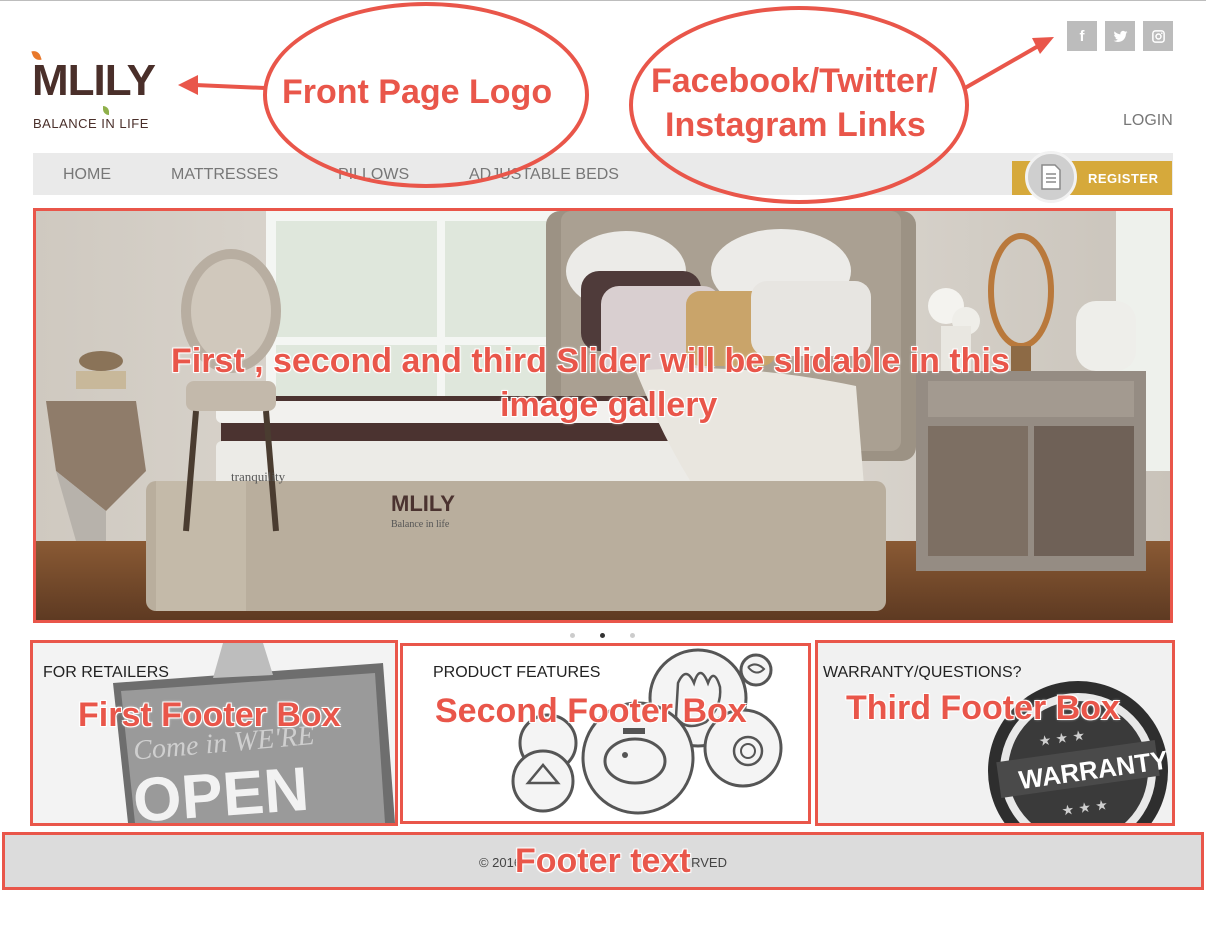  I want to click on nav-item-home: HOME, so click(87, 175).